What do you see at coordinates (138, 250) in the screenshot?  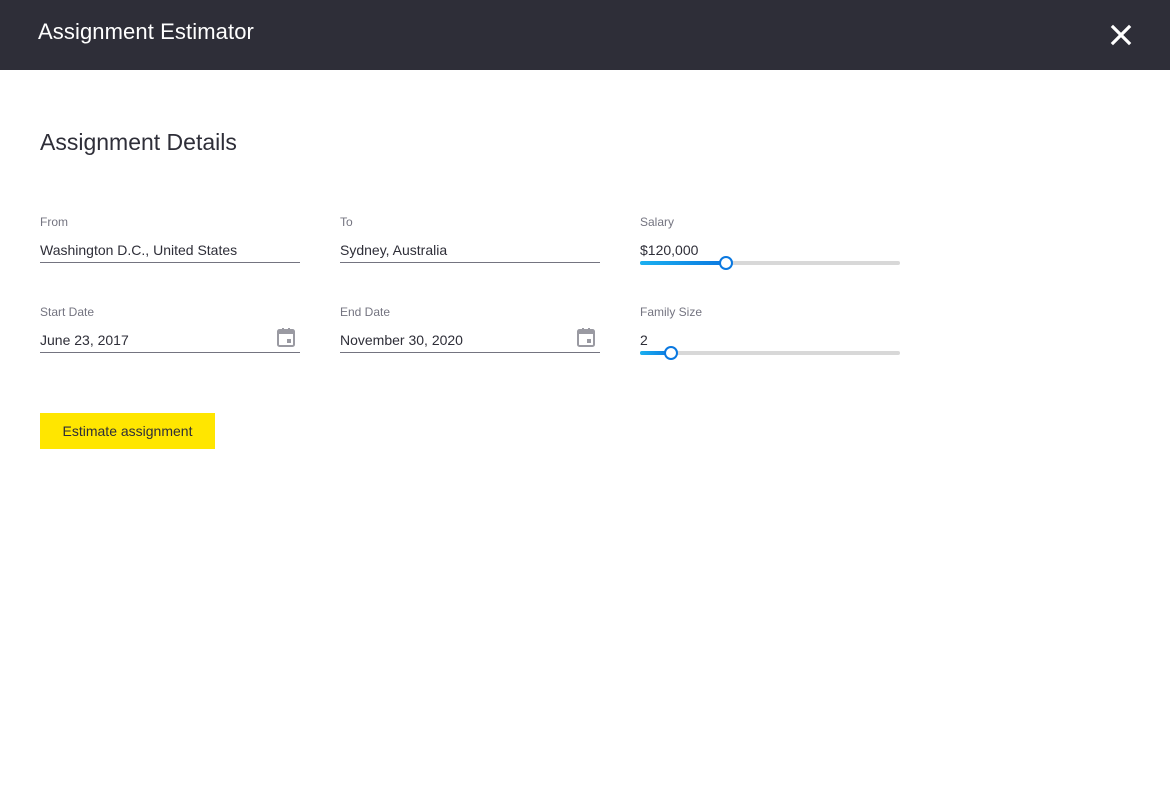 I see `from-input: Washington D.C., United States` at bounding box center [138, 250].